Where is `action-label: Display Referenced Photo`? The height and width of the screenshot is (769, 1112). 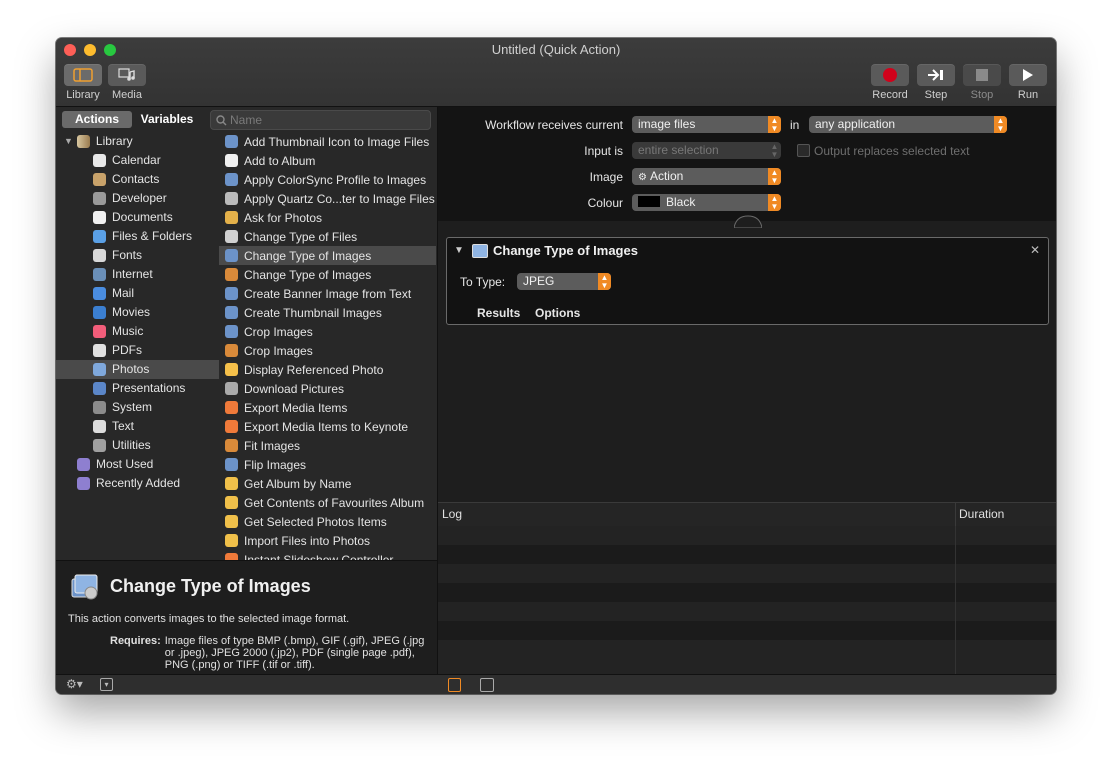
action-label: Display Referenced Photo is located at coordinates (314, 369).